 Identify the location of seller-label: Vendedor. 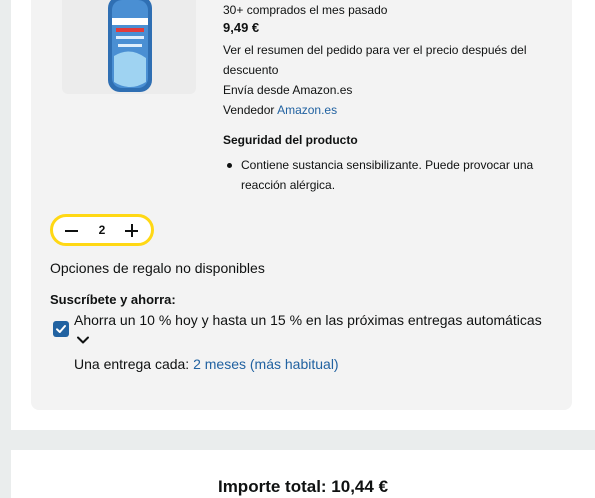
(249, 110).